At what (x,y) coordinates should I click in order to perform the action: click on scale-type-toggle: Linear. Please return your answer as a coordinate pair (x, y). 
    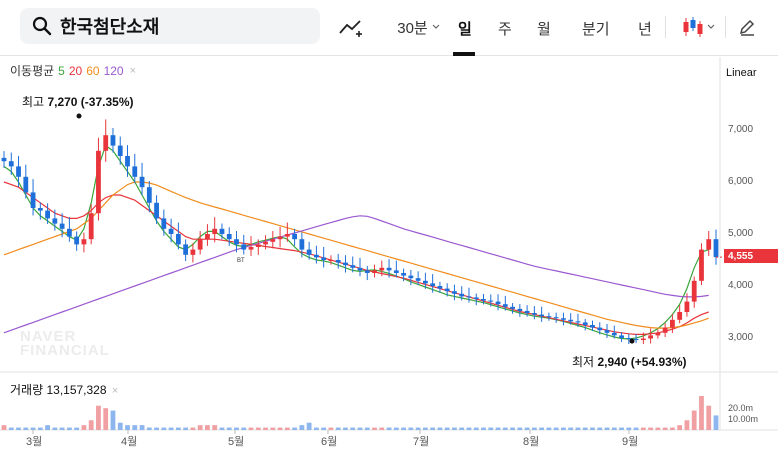
    Looking at the image, I should click on (741, 73).